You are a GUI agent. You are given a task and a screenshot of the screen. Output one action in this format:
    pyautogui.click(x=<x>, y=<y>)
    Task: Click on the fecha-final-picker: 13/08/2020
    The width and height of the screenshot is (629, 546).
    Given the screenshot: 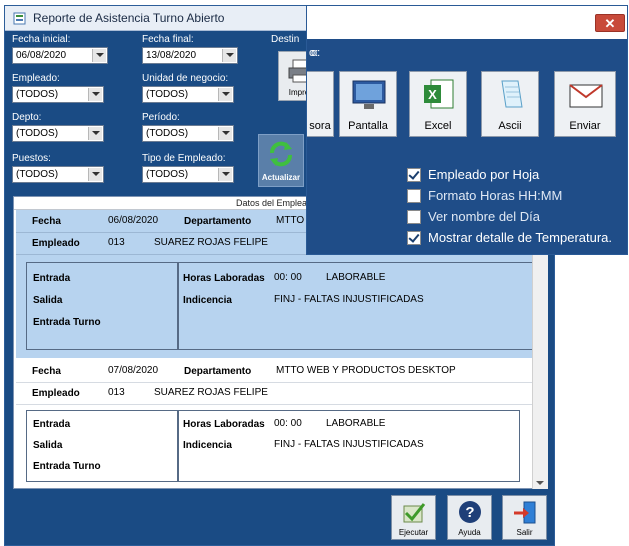 What is the action you would take?
    pyautogui.click(x=190, y=55)
    